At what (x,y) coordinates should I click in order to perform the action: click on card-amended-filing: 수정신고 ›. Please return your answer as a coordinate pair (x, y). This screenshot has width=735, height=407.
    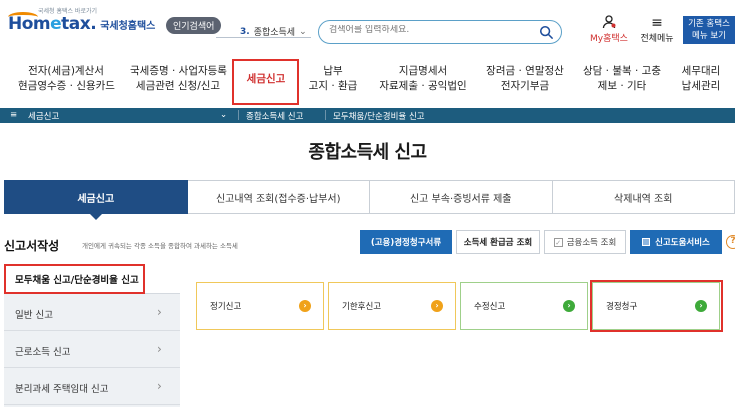
    Looking at the image, I should click on (524, 306).